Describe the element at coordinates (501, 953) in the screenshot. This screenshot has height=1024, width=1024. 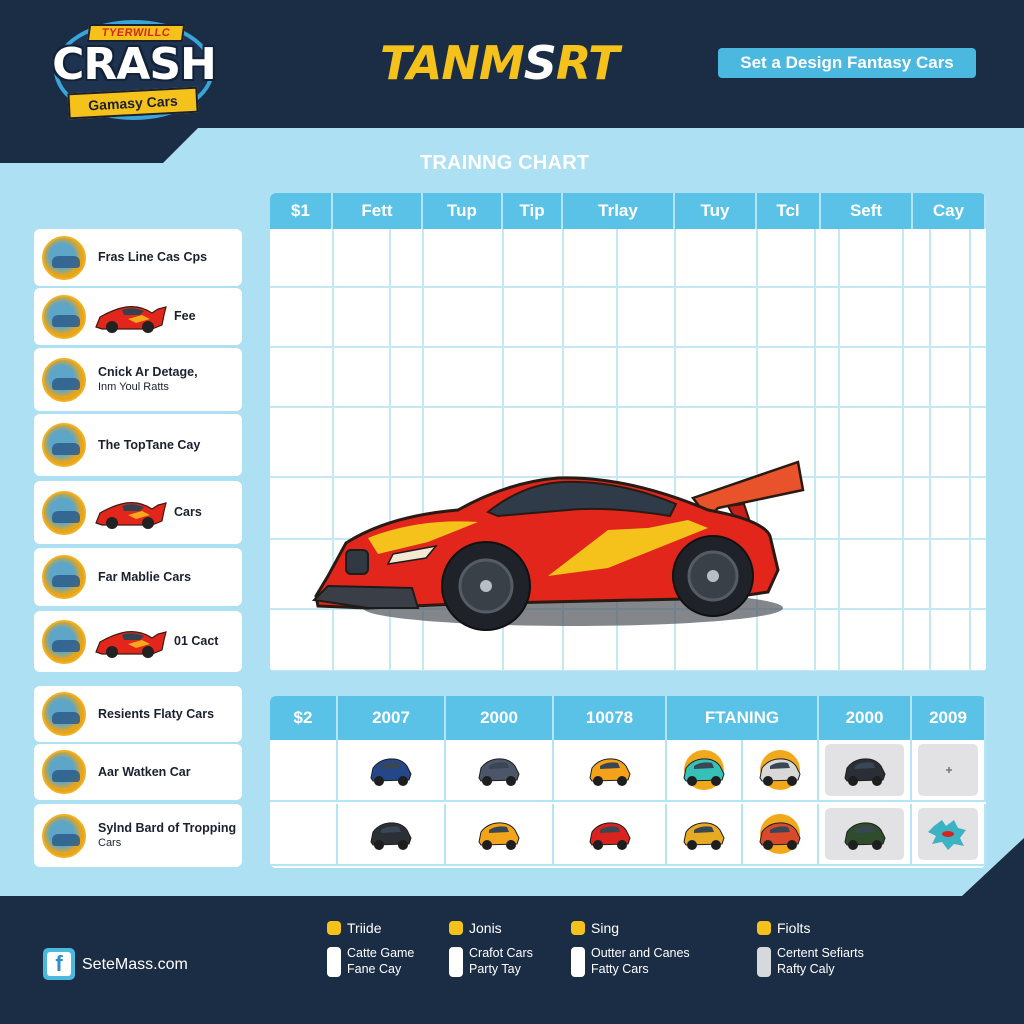
I see `legend-desc-line1: Crafot Cars` at that location.